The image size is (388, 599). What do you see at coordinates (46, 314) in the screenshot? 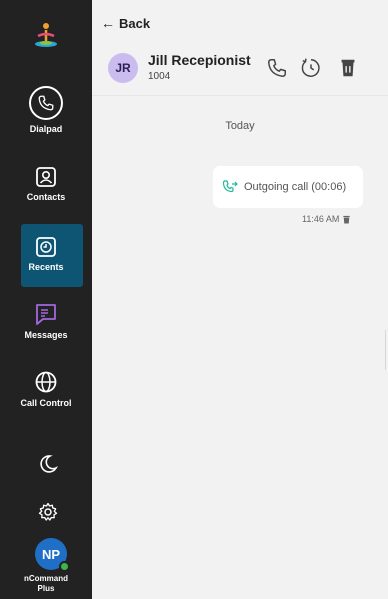
I see `messages-icon` at bounding box center [46, 314].